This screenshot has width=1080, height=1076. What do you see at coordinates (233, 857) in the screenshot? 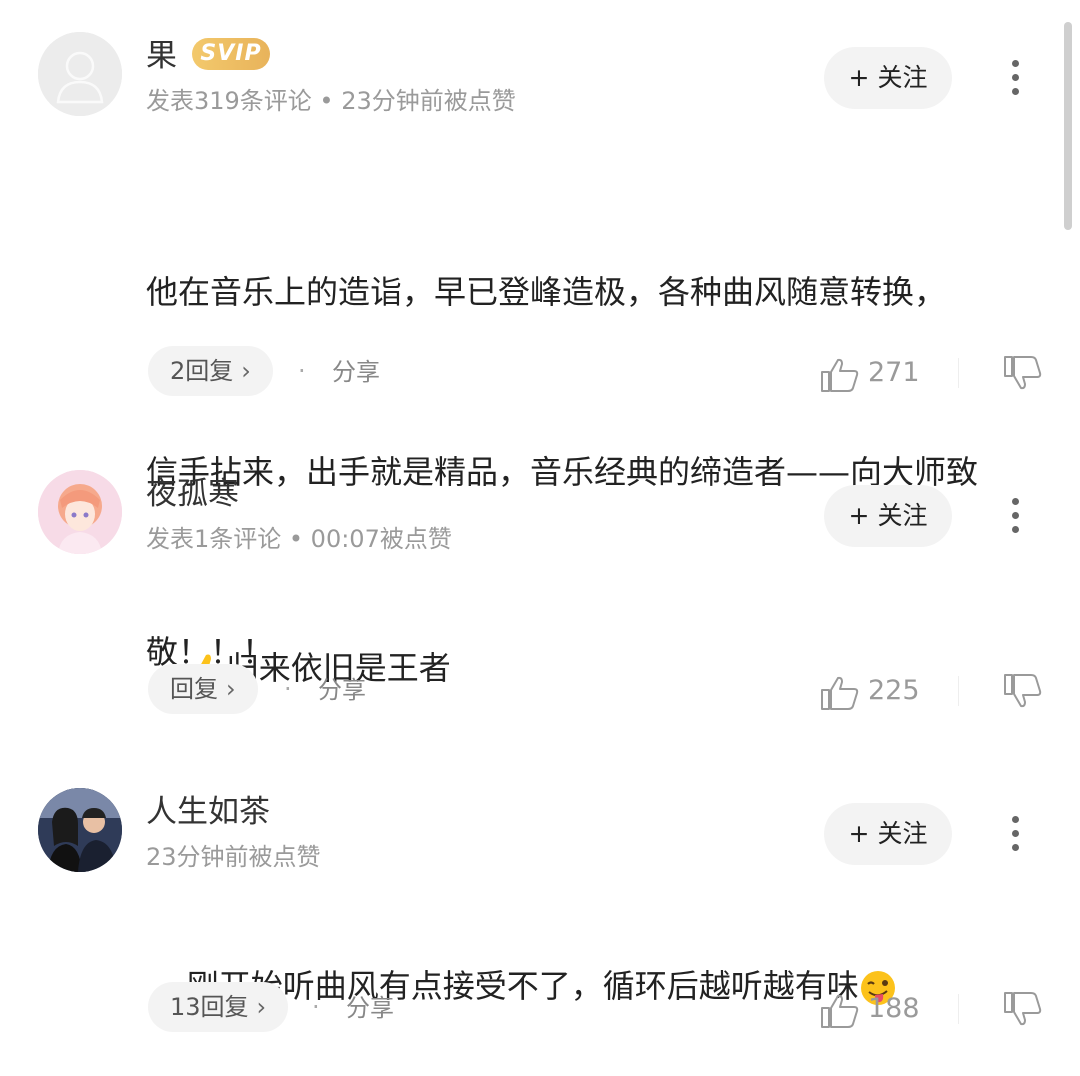
I see `comment-meta: 23分钟前被点赞` at bounding box center [233, 857].